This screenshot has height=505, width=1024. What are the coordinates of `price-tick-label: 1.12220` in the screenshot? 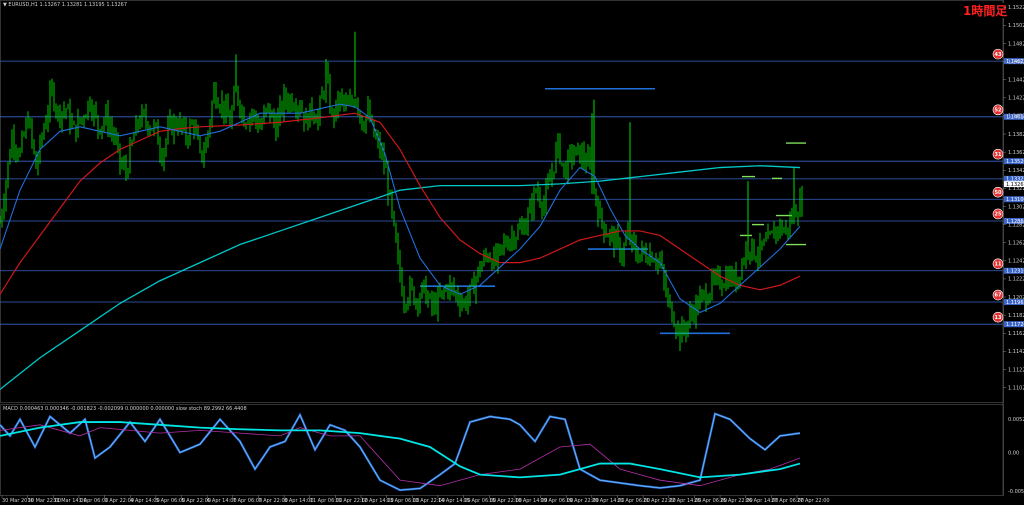 It's located at (1016, 280).